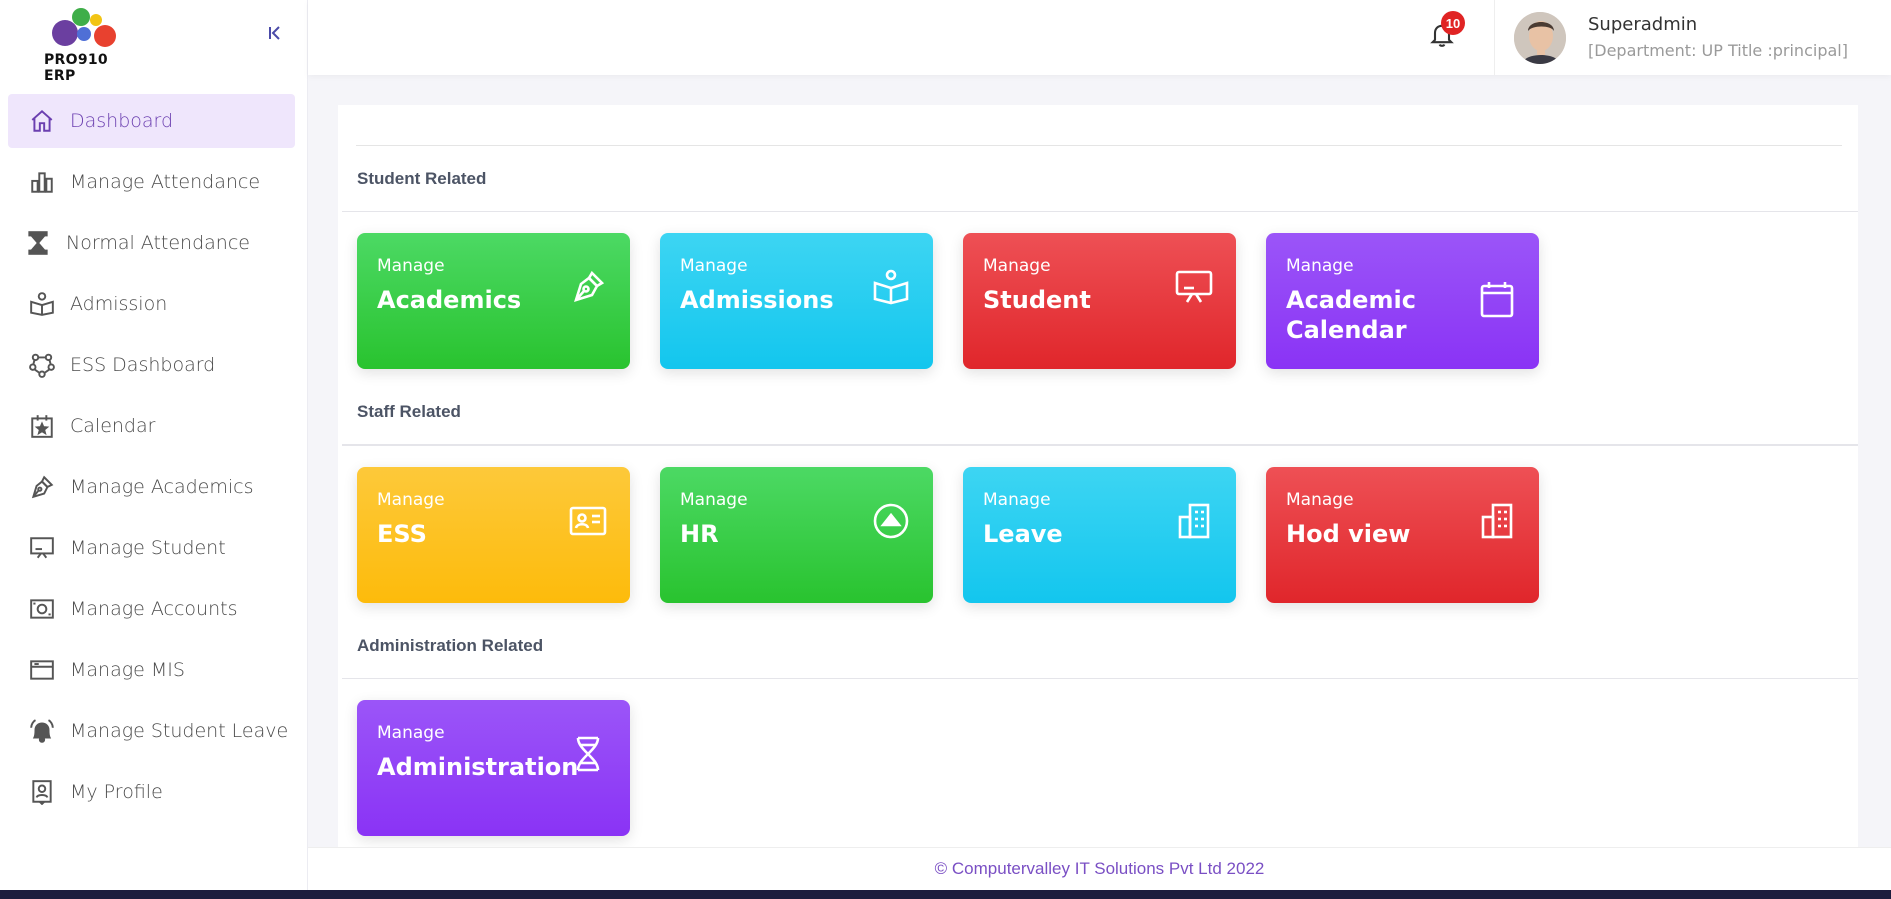 This screenshot has height=899, width=1891. Describe the element at coordinates (1099, 535) in the screenshot. I see `tile-manage-leave: Manage Leave` at that location.